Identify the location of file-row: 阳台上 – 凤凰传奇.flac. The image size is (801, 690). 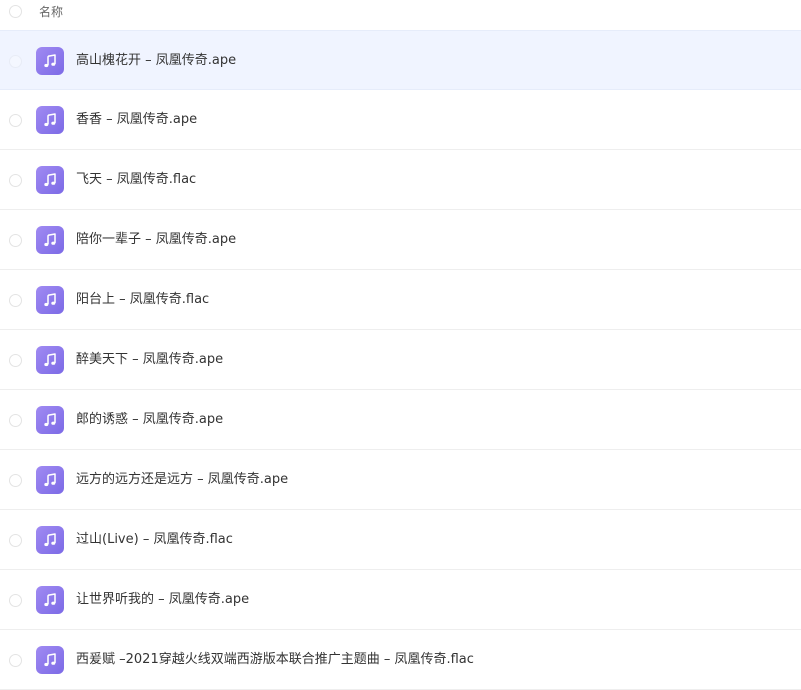
(400, 300).